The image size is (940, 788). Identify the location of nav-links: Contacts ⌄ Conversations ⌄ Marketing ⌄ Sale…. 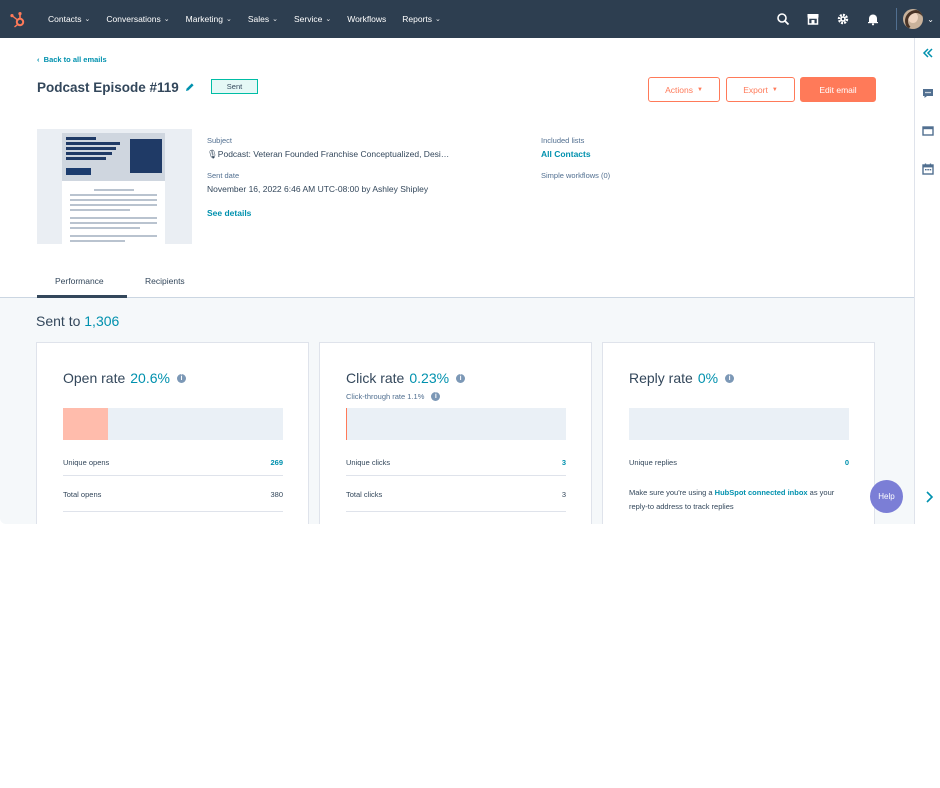
(244, 19).